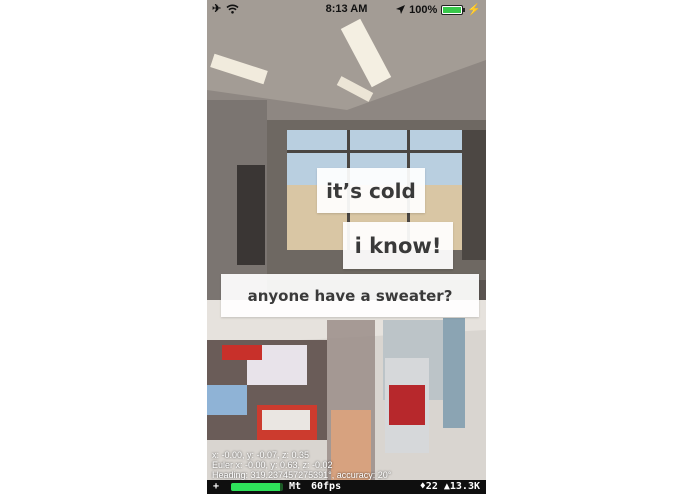 This screenshot has width=695, height=494. I want to click on perf-meter, so click(257, 487).